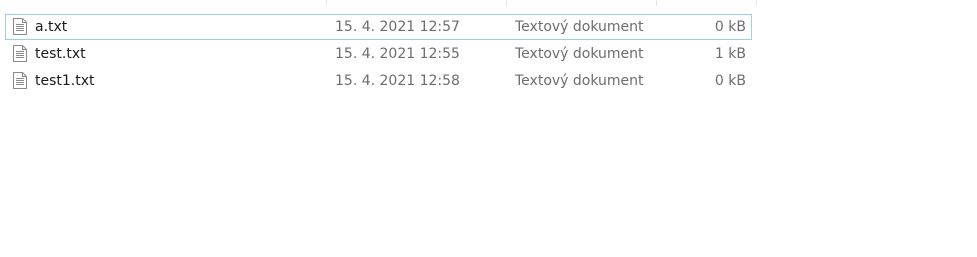 This screenshot has height=257, width=977. I want to click on file-date-modified: 15. 4. 2021 12:57, so click(397, 27).